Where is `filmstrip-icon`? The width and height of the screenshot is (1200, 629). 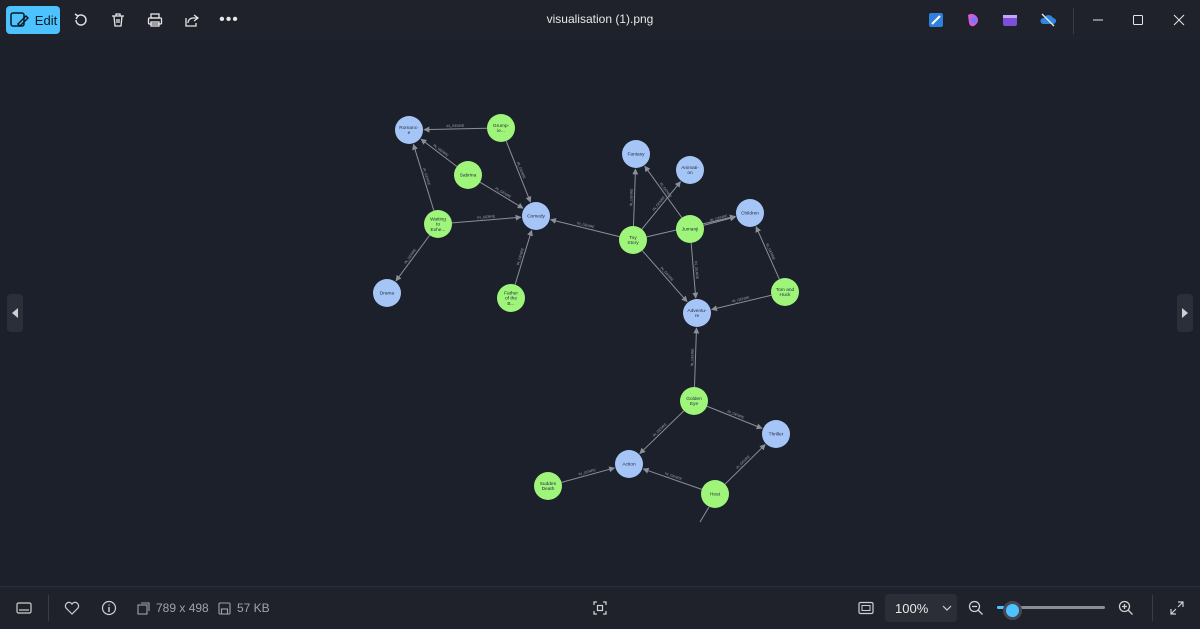
filmstrip-icon is located at coordinates (24, 608).